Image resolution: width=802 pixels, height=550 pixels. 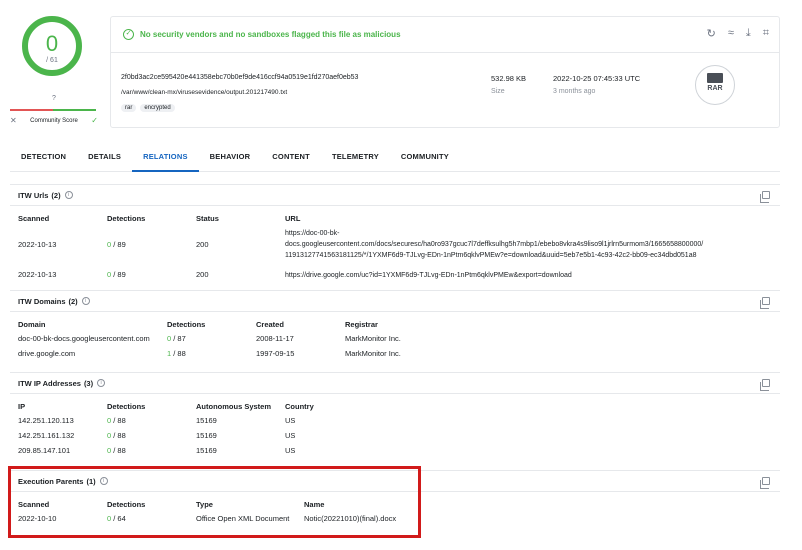 What do you see at coordinates (299, 406) in the screenshot?
I see `col-country: Country` at bounding box center [299, 406].